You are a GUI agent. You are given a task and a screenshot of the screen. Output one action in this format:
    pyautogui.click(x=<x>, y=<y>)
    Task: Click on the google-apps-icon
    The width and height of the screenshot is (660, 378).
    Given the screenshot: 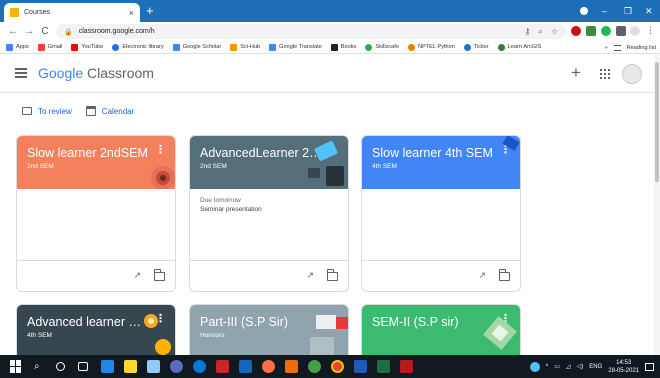 What is the action you would take?
    pyautogui.click(x=605, y=74)
    